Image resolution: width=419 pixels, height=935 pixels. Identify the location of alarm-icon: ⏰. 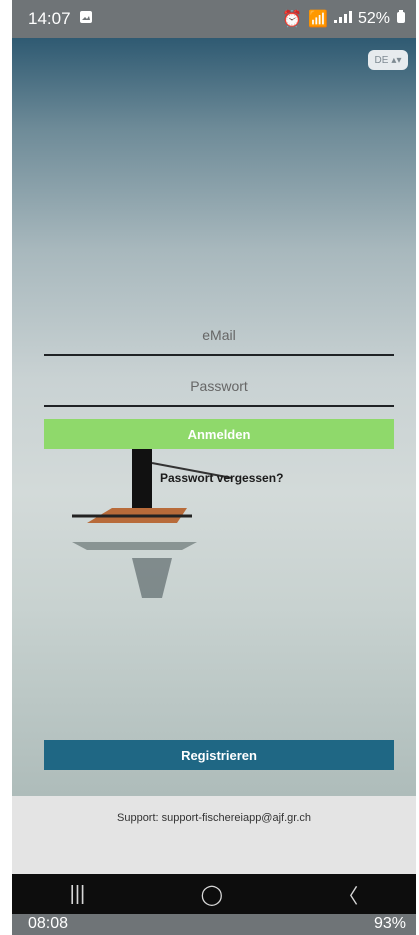
(292, 19).